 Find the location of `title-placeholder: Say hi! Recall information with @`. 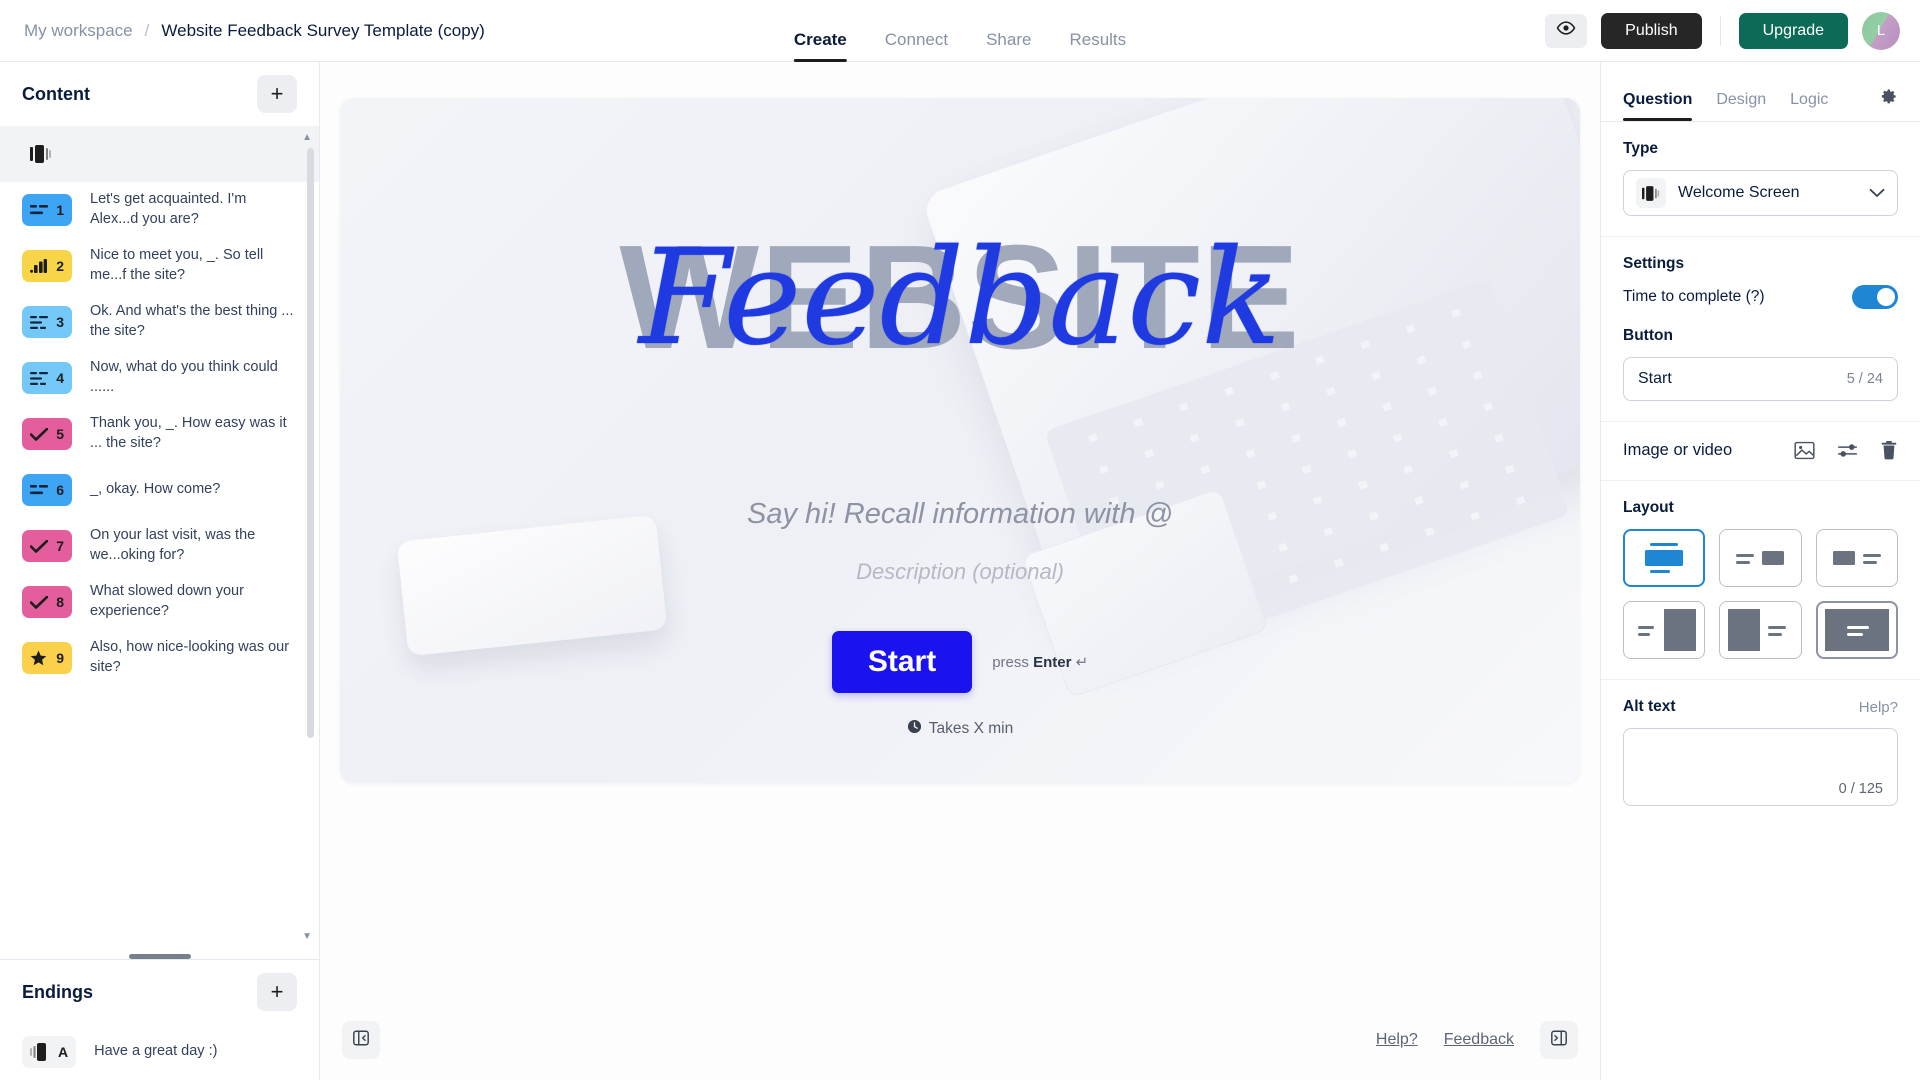

title-placeholder: Say hi! Recall information with @ is located at coordinates (960, 514).